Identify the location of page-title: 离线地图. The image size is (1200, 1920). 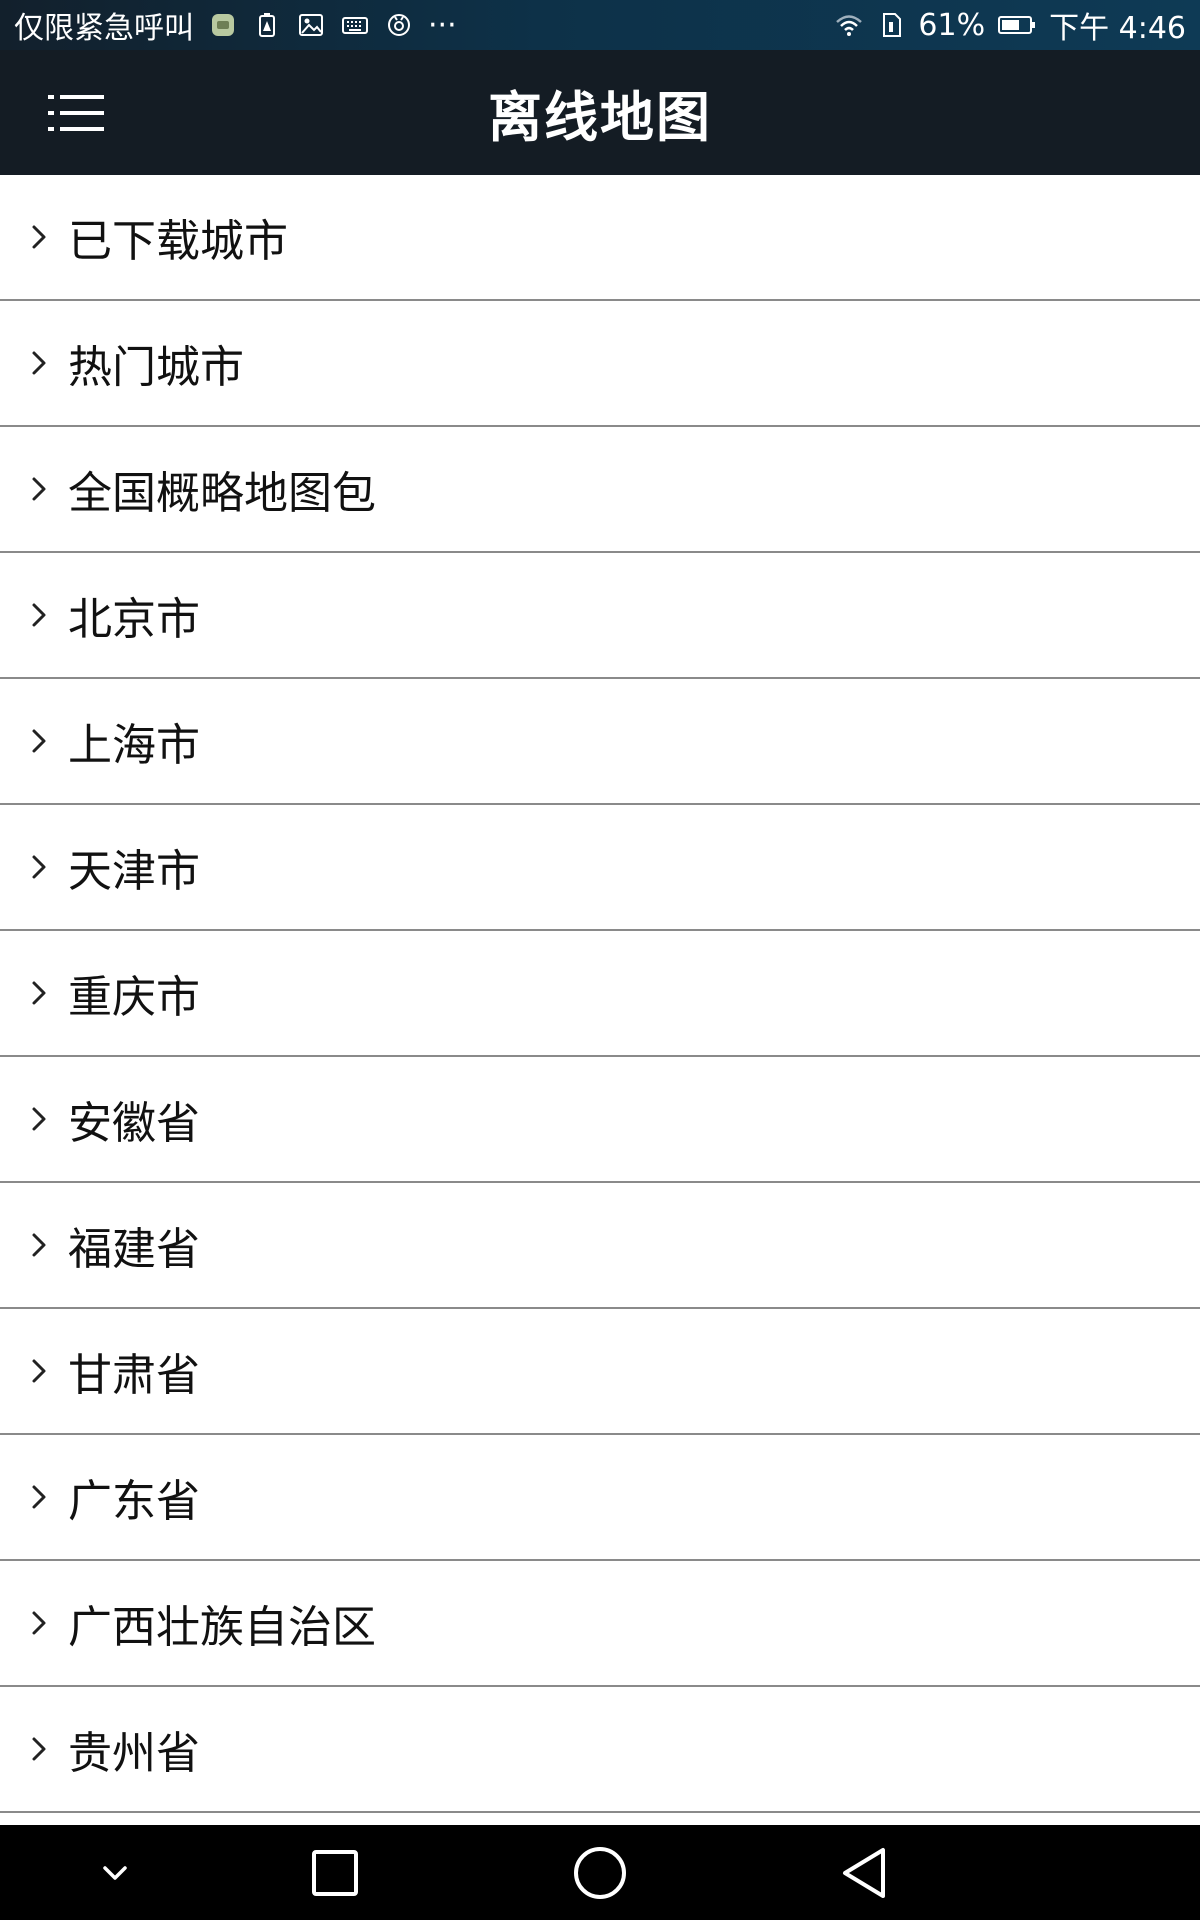
(600, 117).